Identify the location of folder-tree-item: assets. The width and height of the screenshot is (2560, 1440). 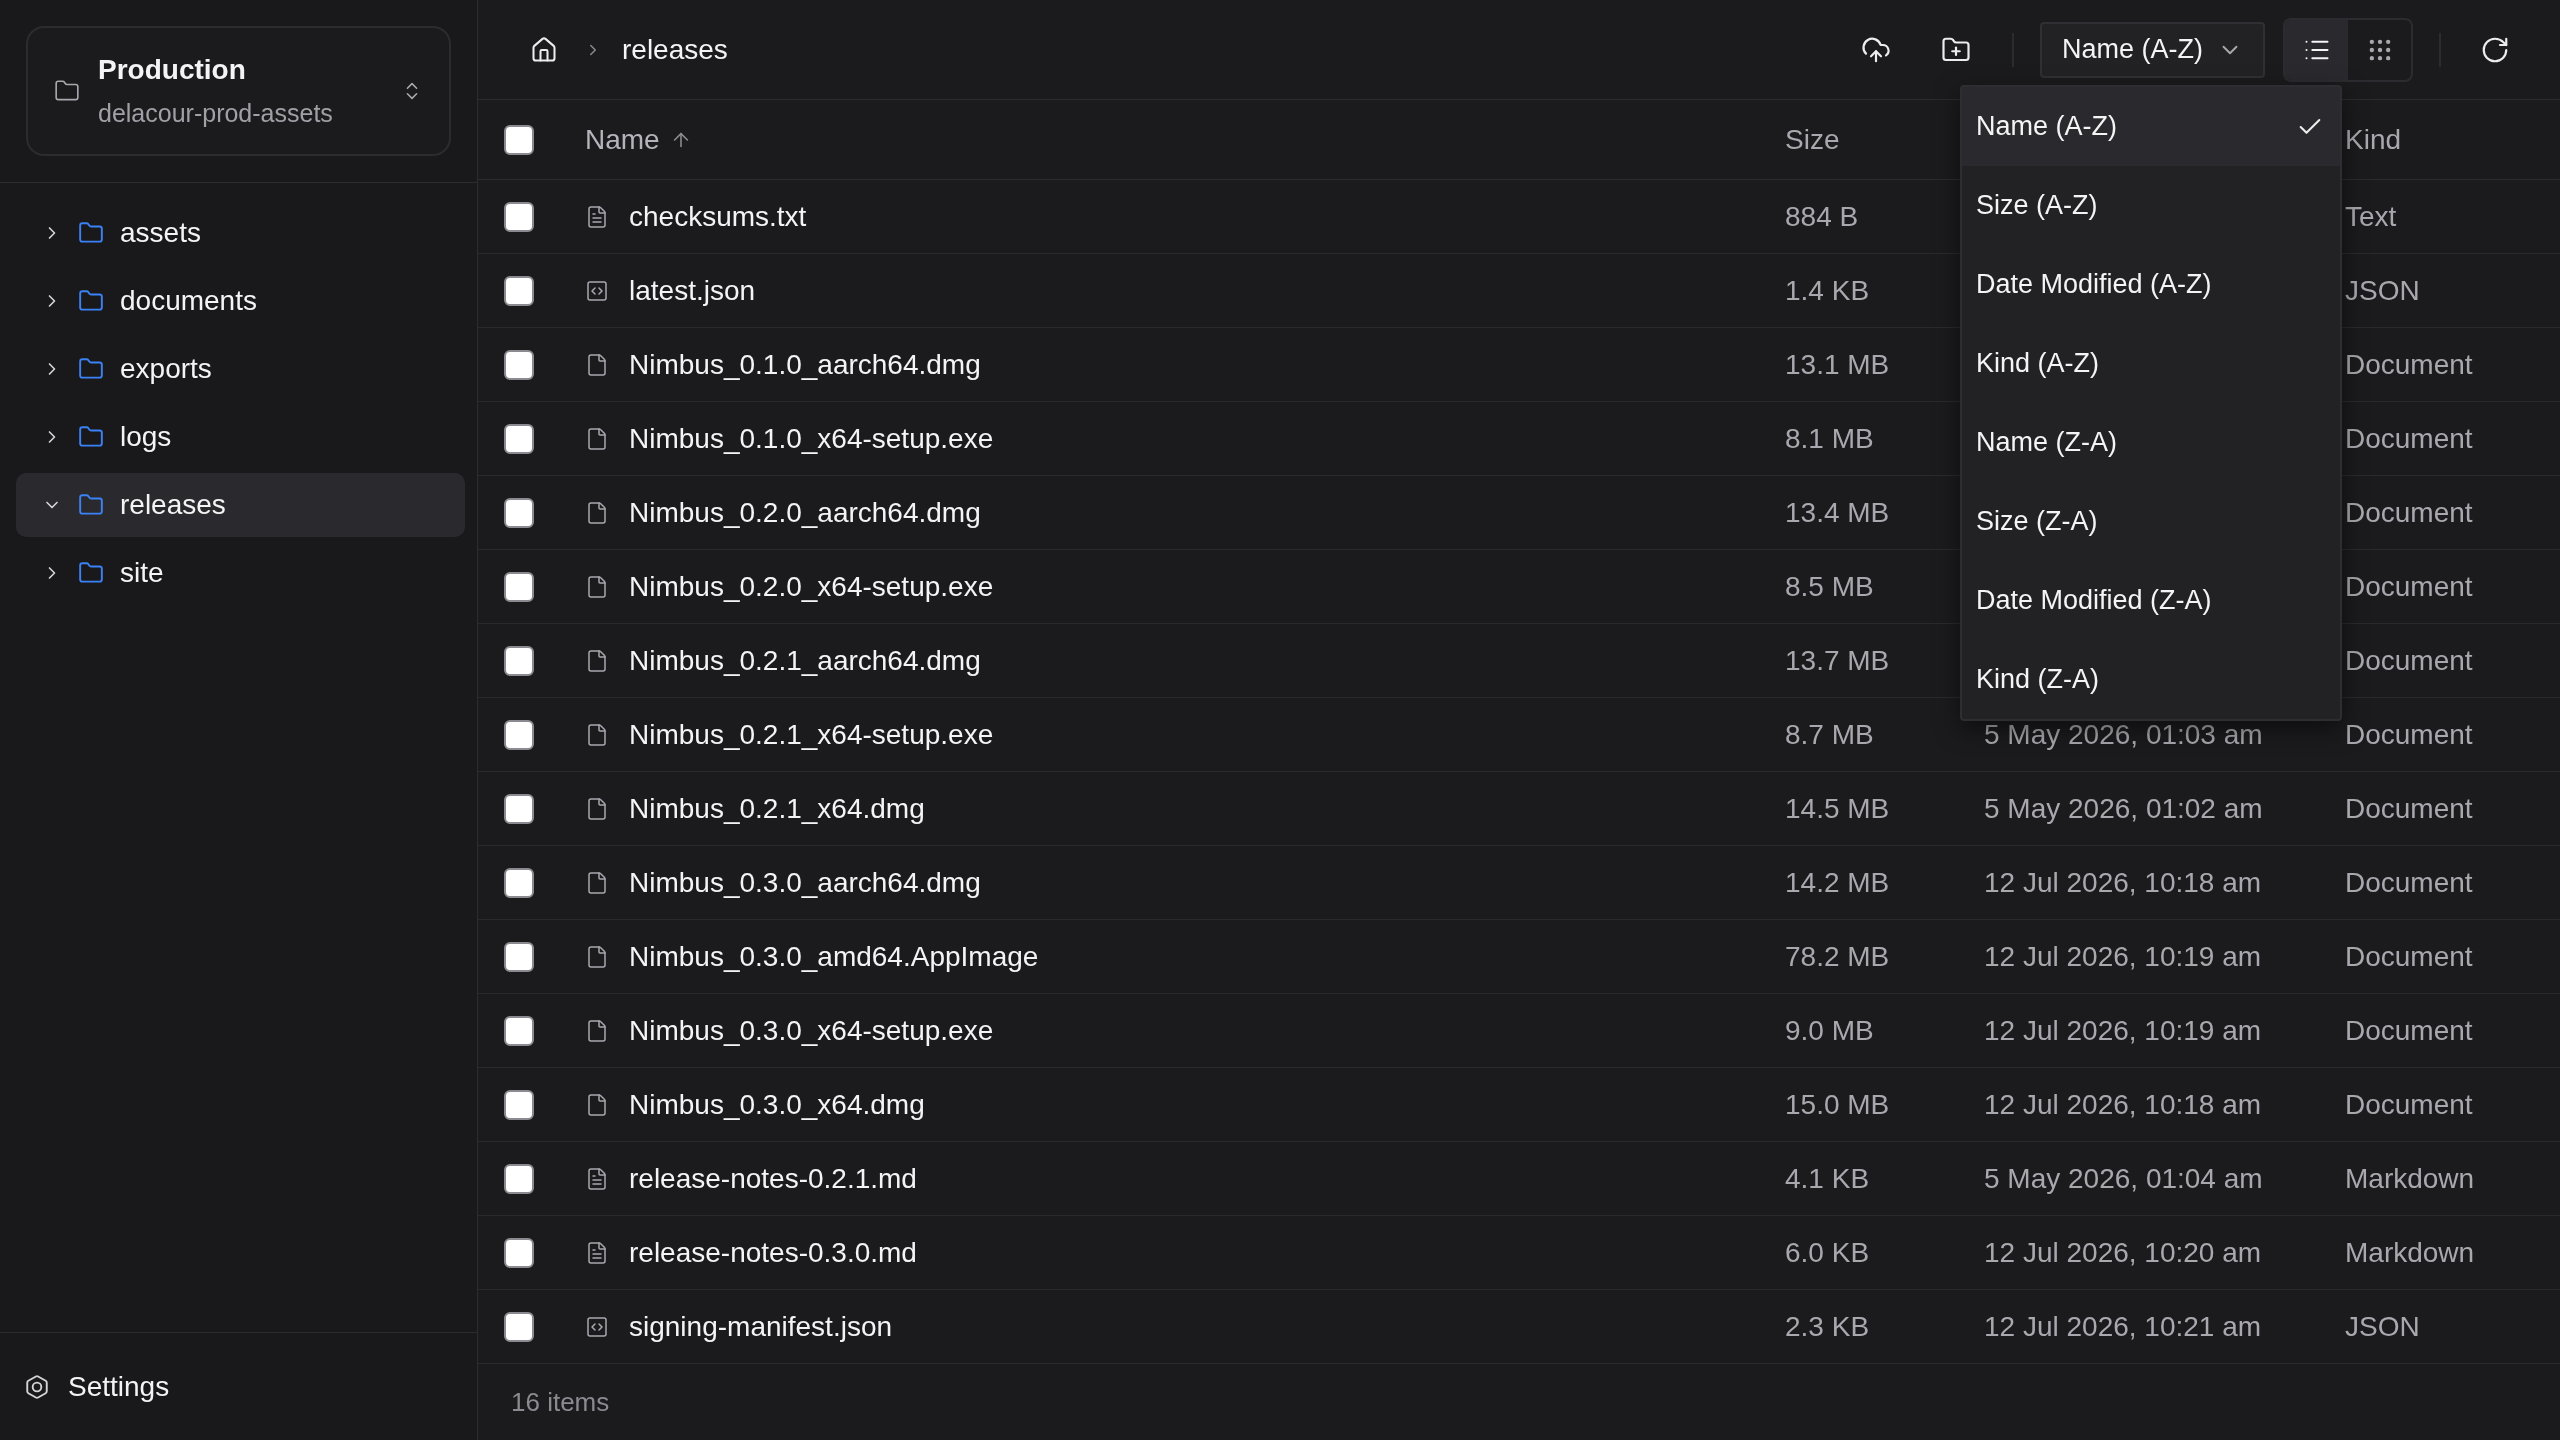
(240, 233).